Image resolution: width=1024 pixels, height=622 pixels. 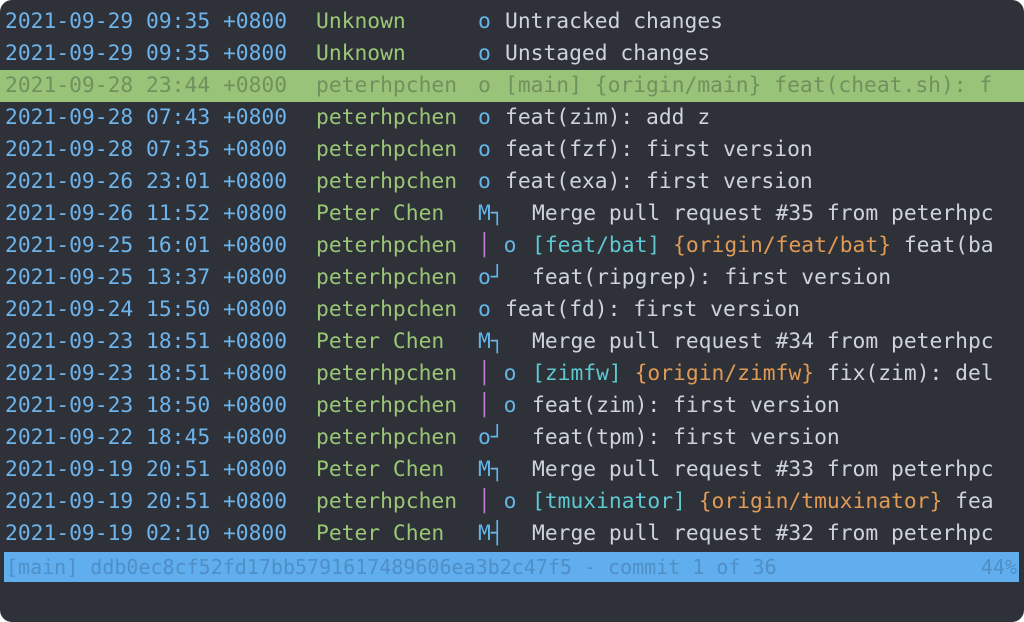 What do you see at coordinates (998, 567) in the screenshot?
I see `status-scroll-percent: 44%` at bounding box center [998, 567].